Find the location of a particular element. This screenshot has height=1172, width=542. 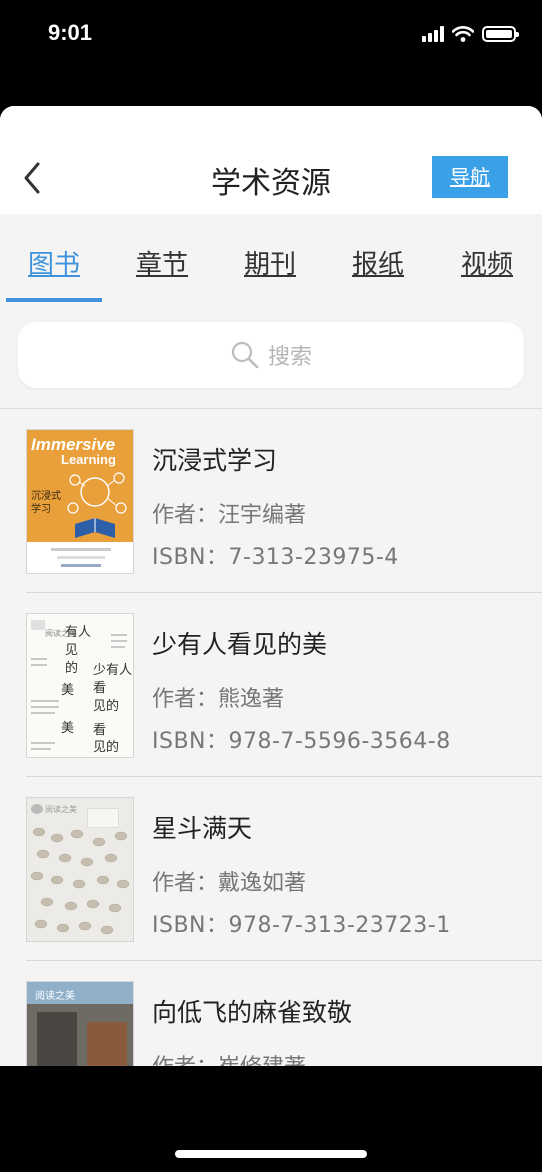

category-tabs: 图书 章节 期刊 报纸 视频 is located at coordinates (271, 259).